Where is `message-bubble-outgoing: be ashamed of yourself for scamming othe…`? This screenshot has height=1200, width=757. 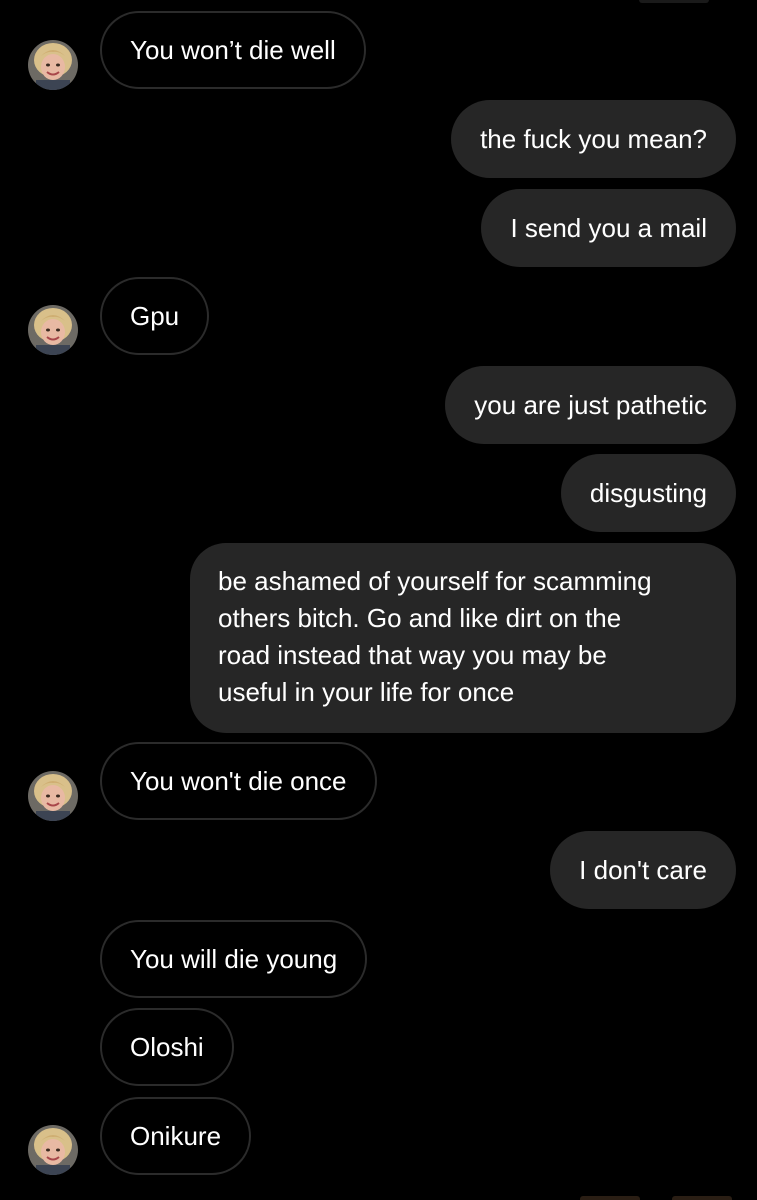
message-bubble-outgoing: be ashamed of yourself for scamming othe… is located at coordinates (463, 638).